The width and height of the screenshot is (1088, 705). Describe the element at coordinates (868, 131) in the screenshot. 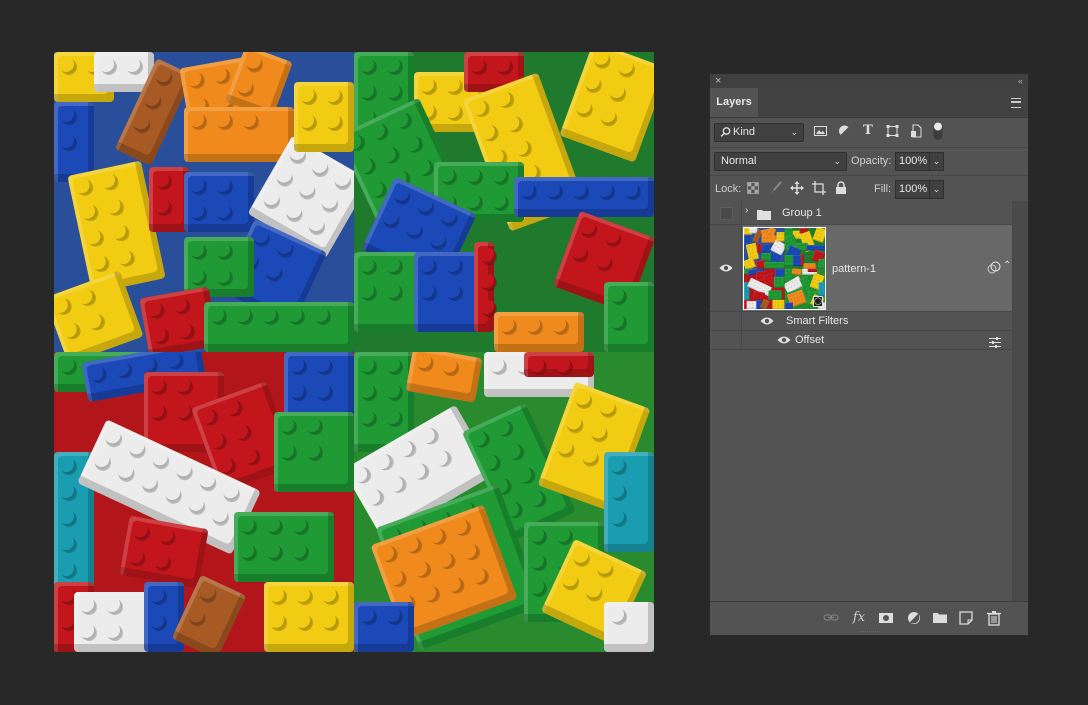

I see `type-filter-icon: T` at that location.